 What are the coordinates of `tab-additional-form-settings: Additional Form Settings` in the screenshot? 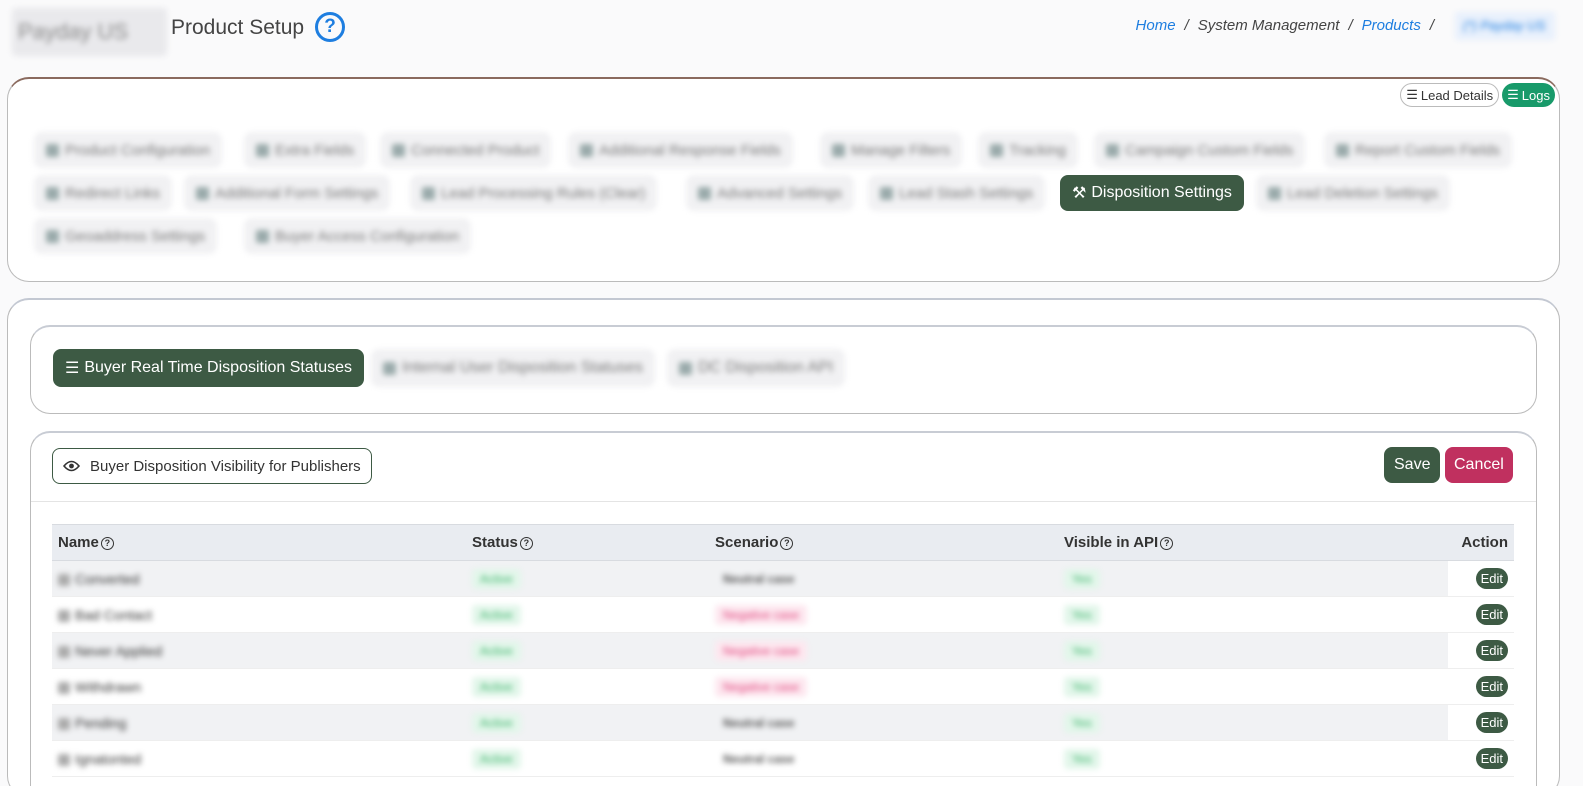 It's located at (287, 193).